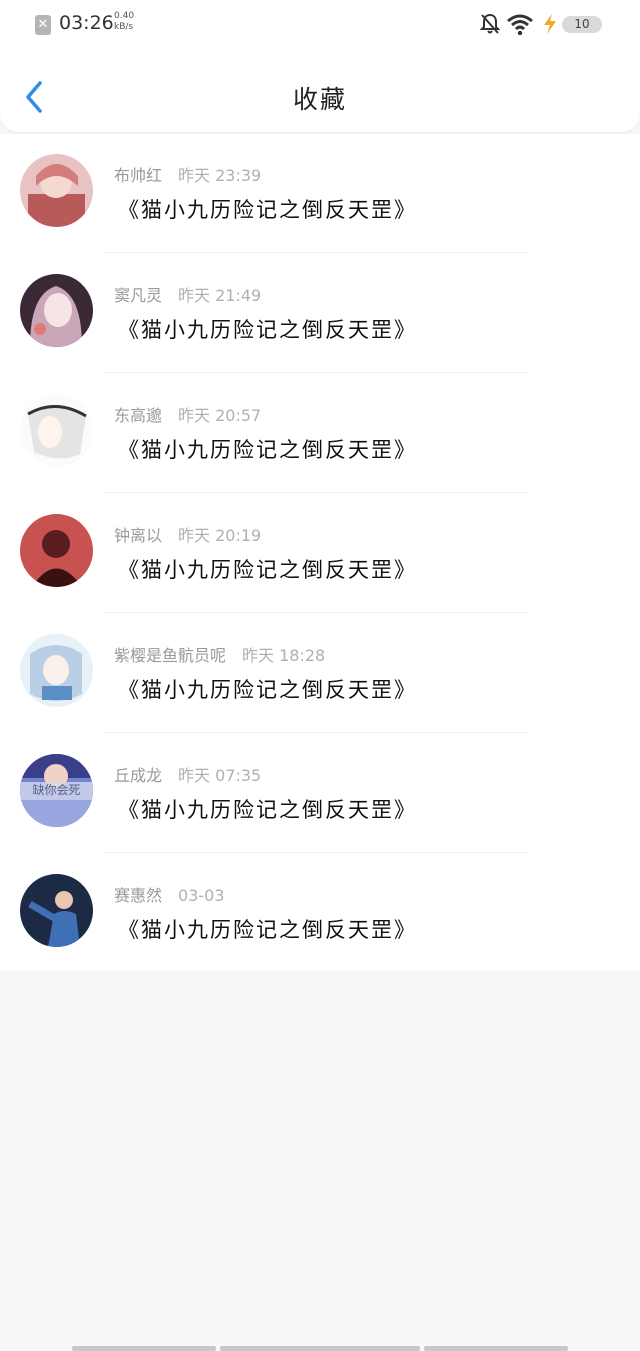 Image resolution: width=640 pixels, height=1351 pixels. What do you see at coordinates (490, 23) in the screenshot?
I see `bell-off-icon` at bounding box center [490, 23].